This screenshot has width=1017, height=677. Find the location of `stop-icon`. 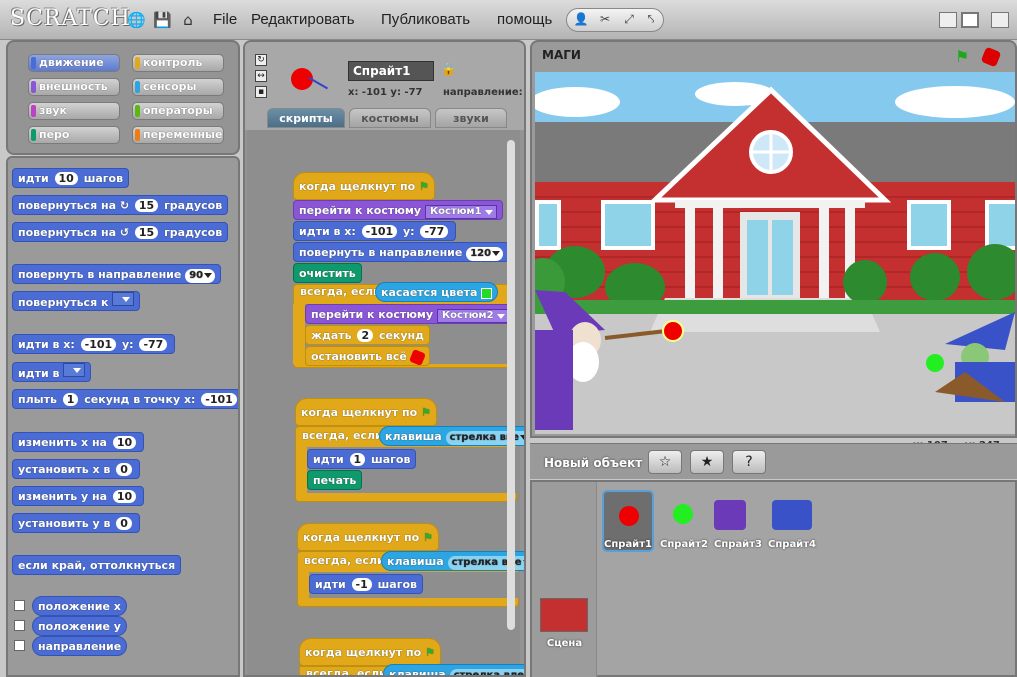

stop-icon is located at coordinates (991, 57).